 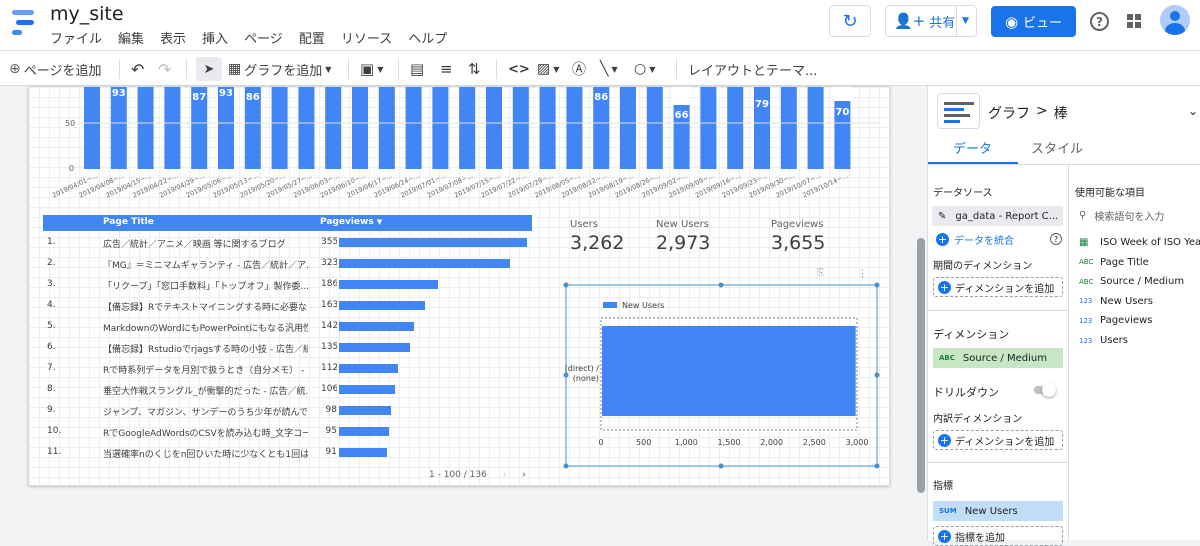 What do you see at coordinates (1131, 281) in the screenshot?
I see `available-field: ABC Source / Medium` at bounding box center [1131, 281].